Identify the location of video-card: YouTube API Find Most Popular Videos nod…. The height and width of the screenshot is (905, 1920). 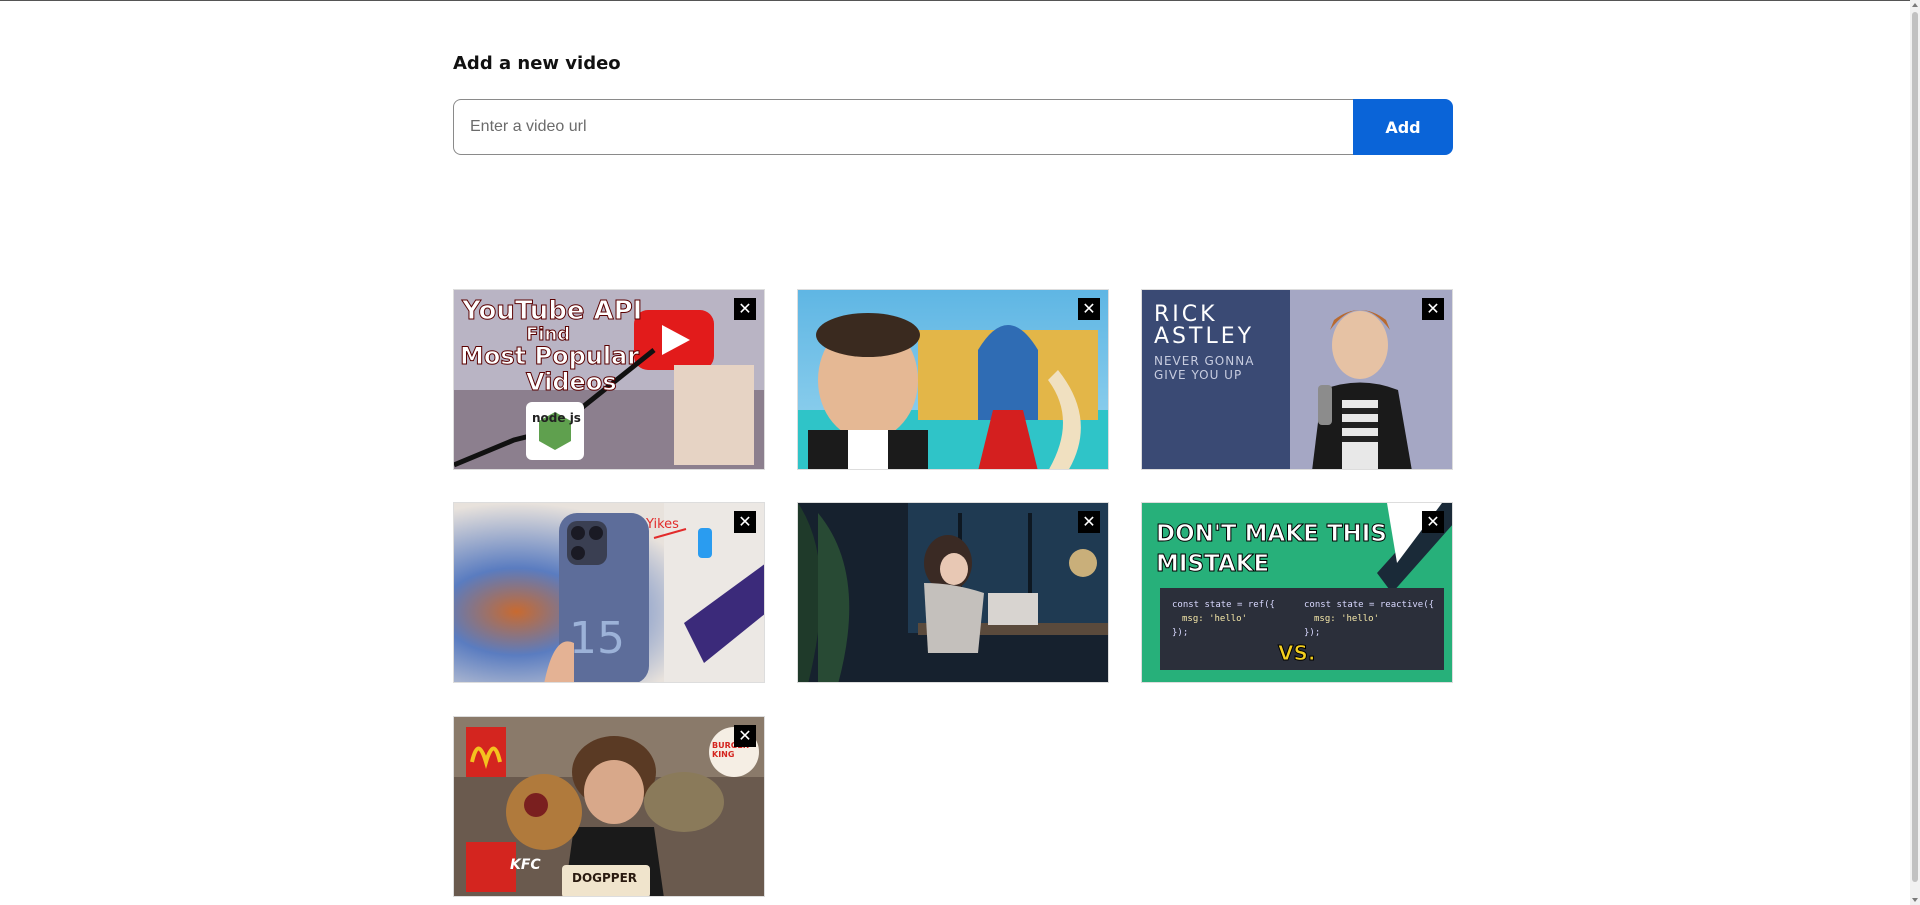
(609, 379).